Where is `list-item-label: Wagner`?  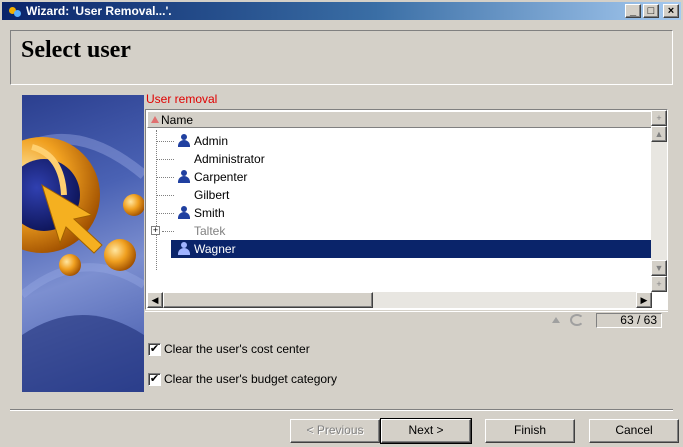
list-item-label: Wagner is located at coordinates (215, 249).